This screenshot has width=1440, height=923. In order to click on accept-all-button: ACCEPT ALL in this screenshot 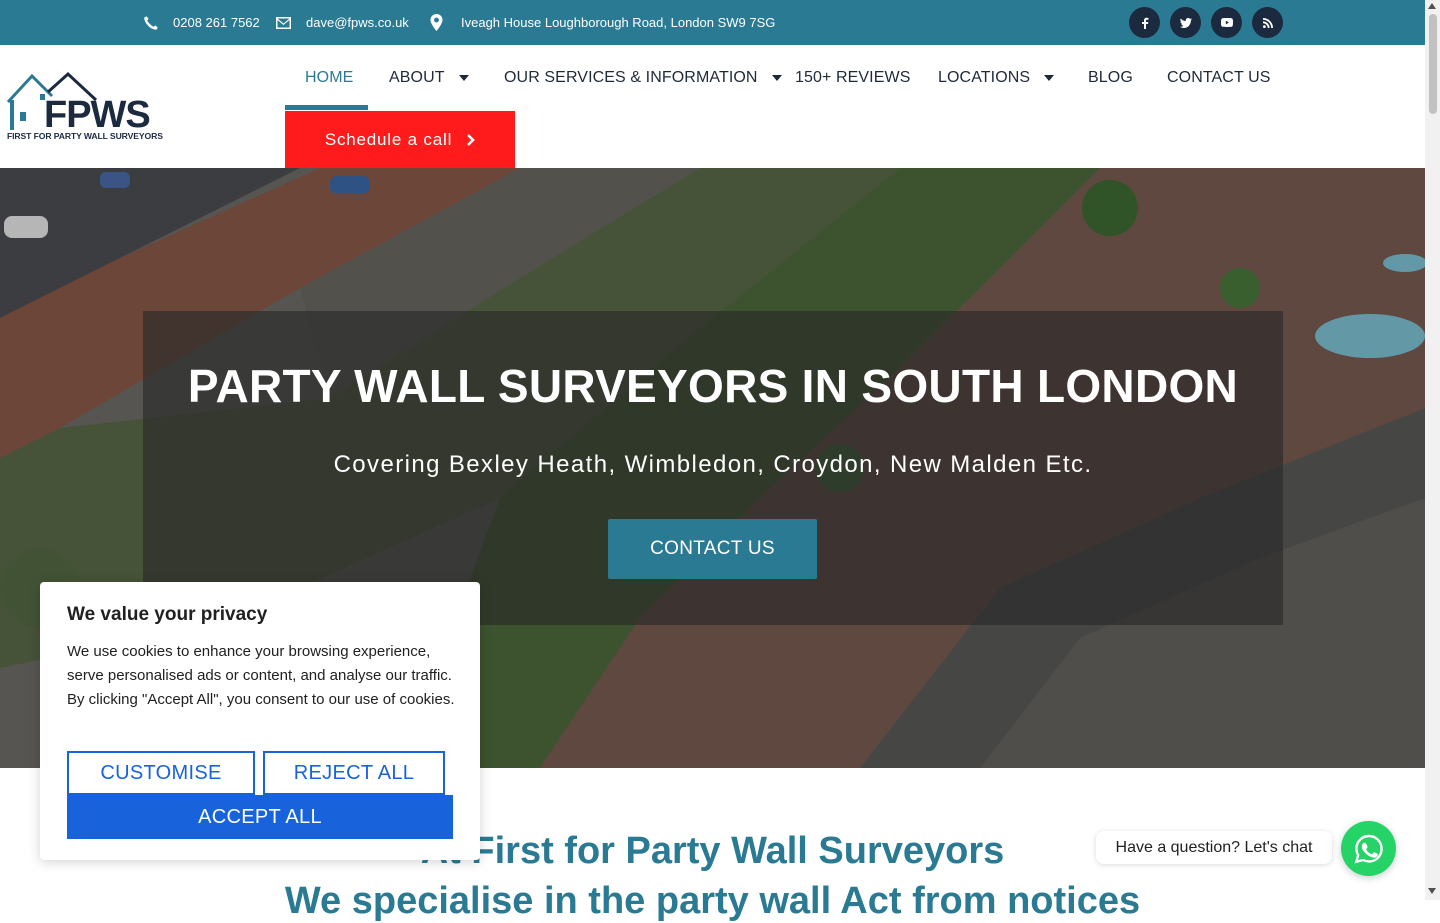, I will do `click(260, 817)`.